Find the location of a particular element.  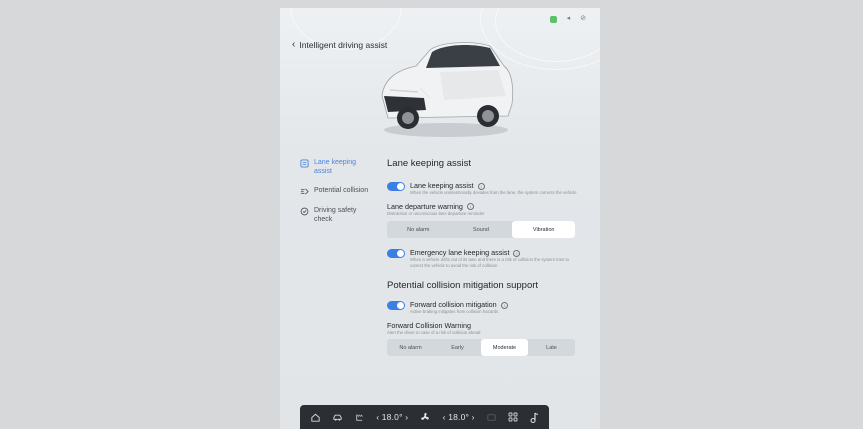

car-icon is located at coordinates (337, 417).